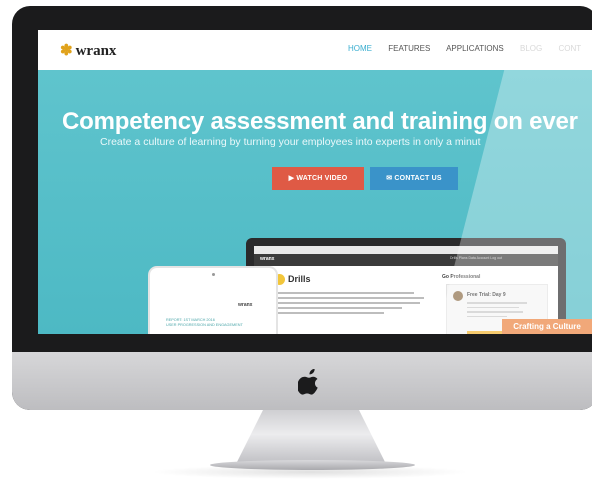 The width and height of the screenshot is (592, 480). I want to click on nav-links: HOME FEATURES APPLICATIONS BLOG CONT, so click(470, 48).